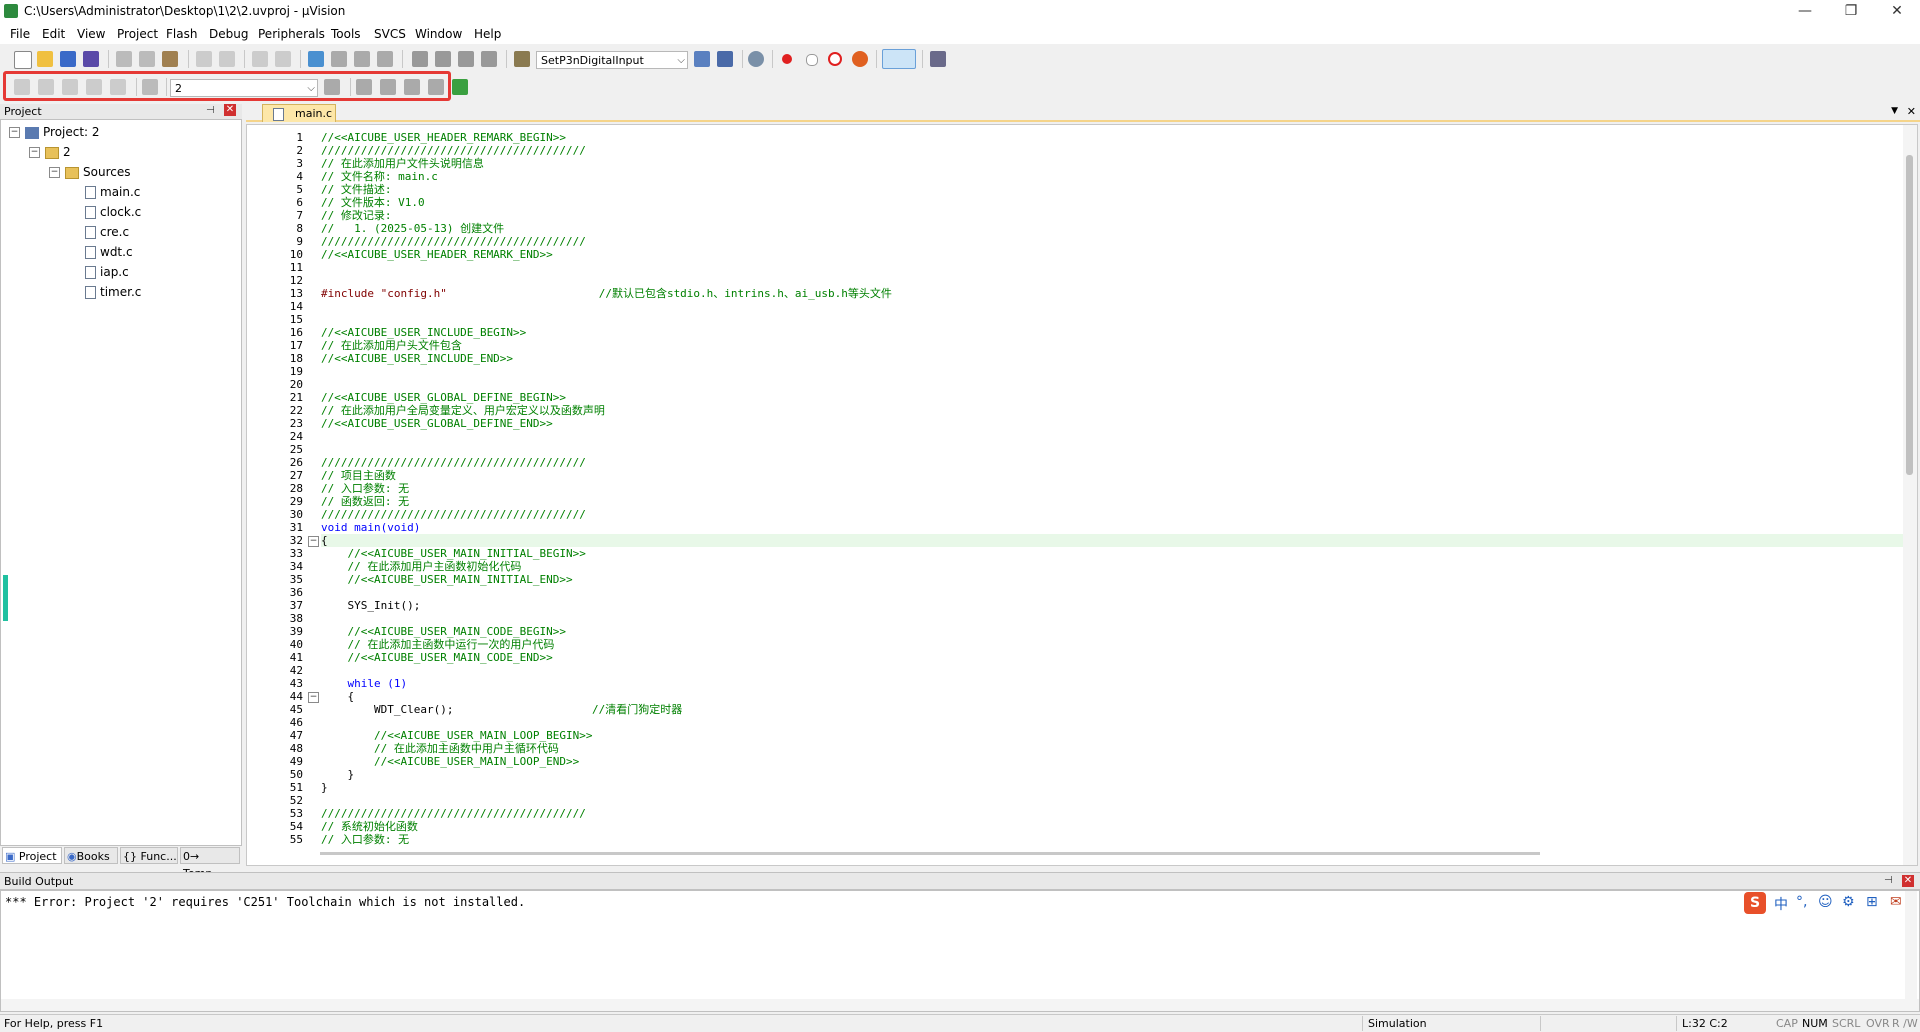 The image size is (1920, 1032). I want to click on bookmark-icon, so click(316, 59).